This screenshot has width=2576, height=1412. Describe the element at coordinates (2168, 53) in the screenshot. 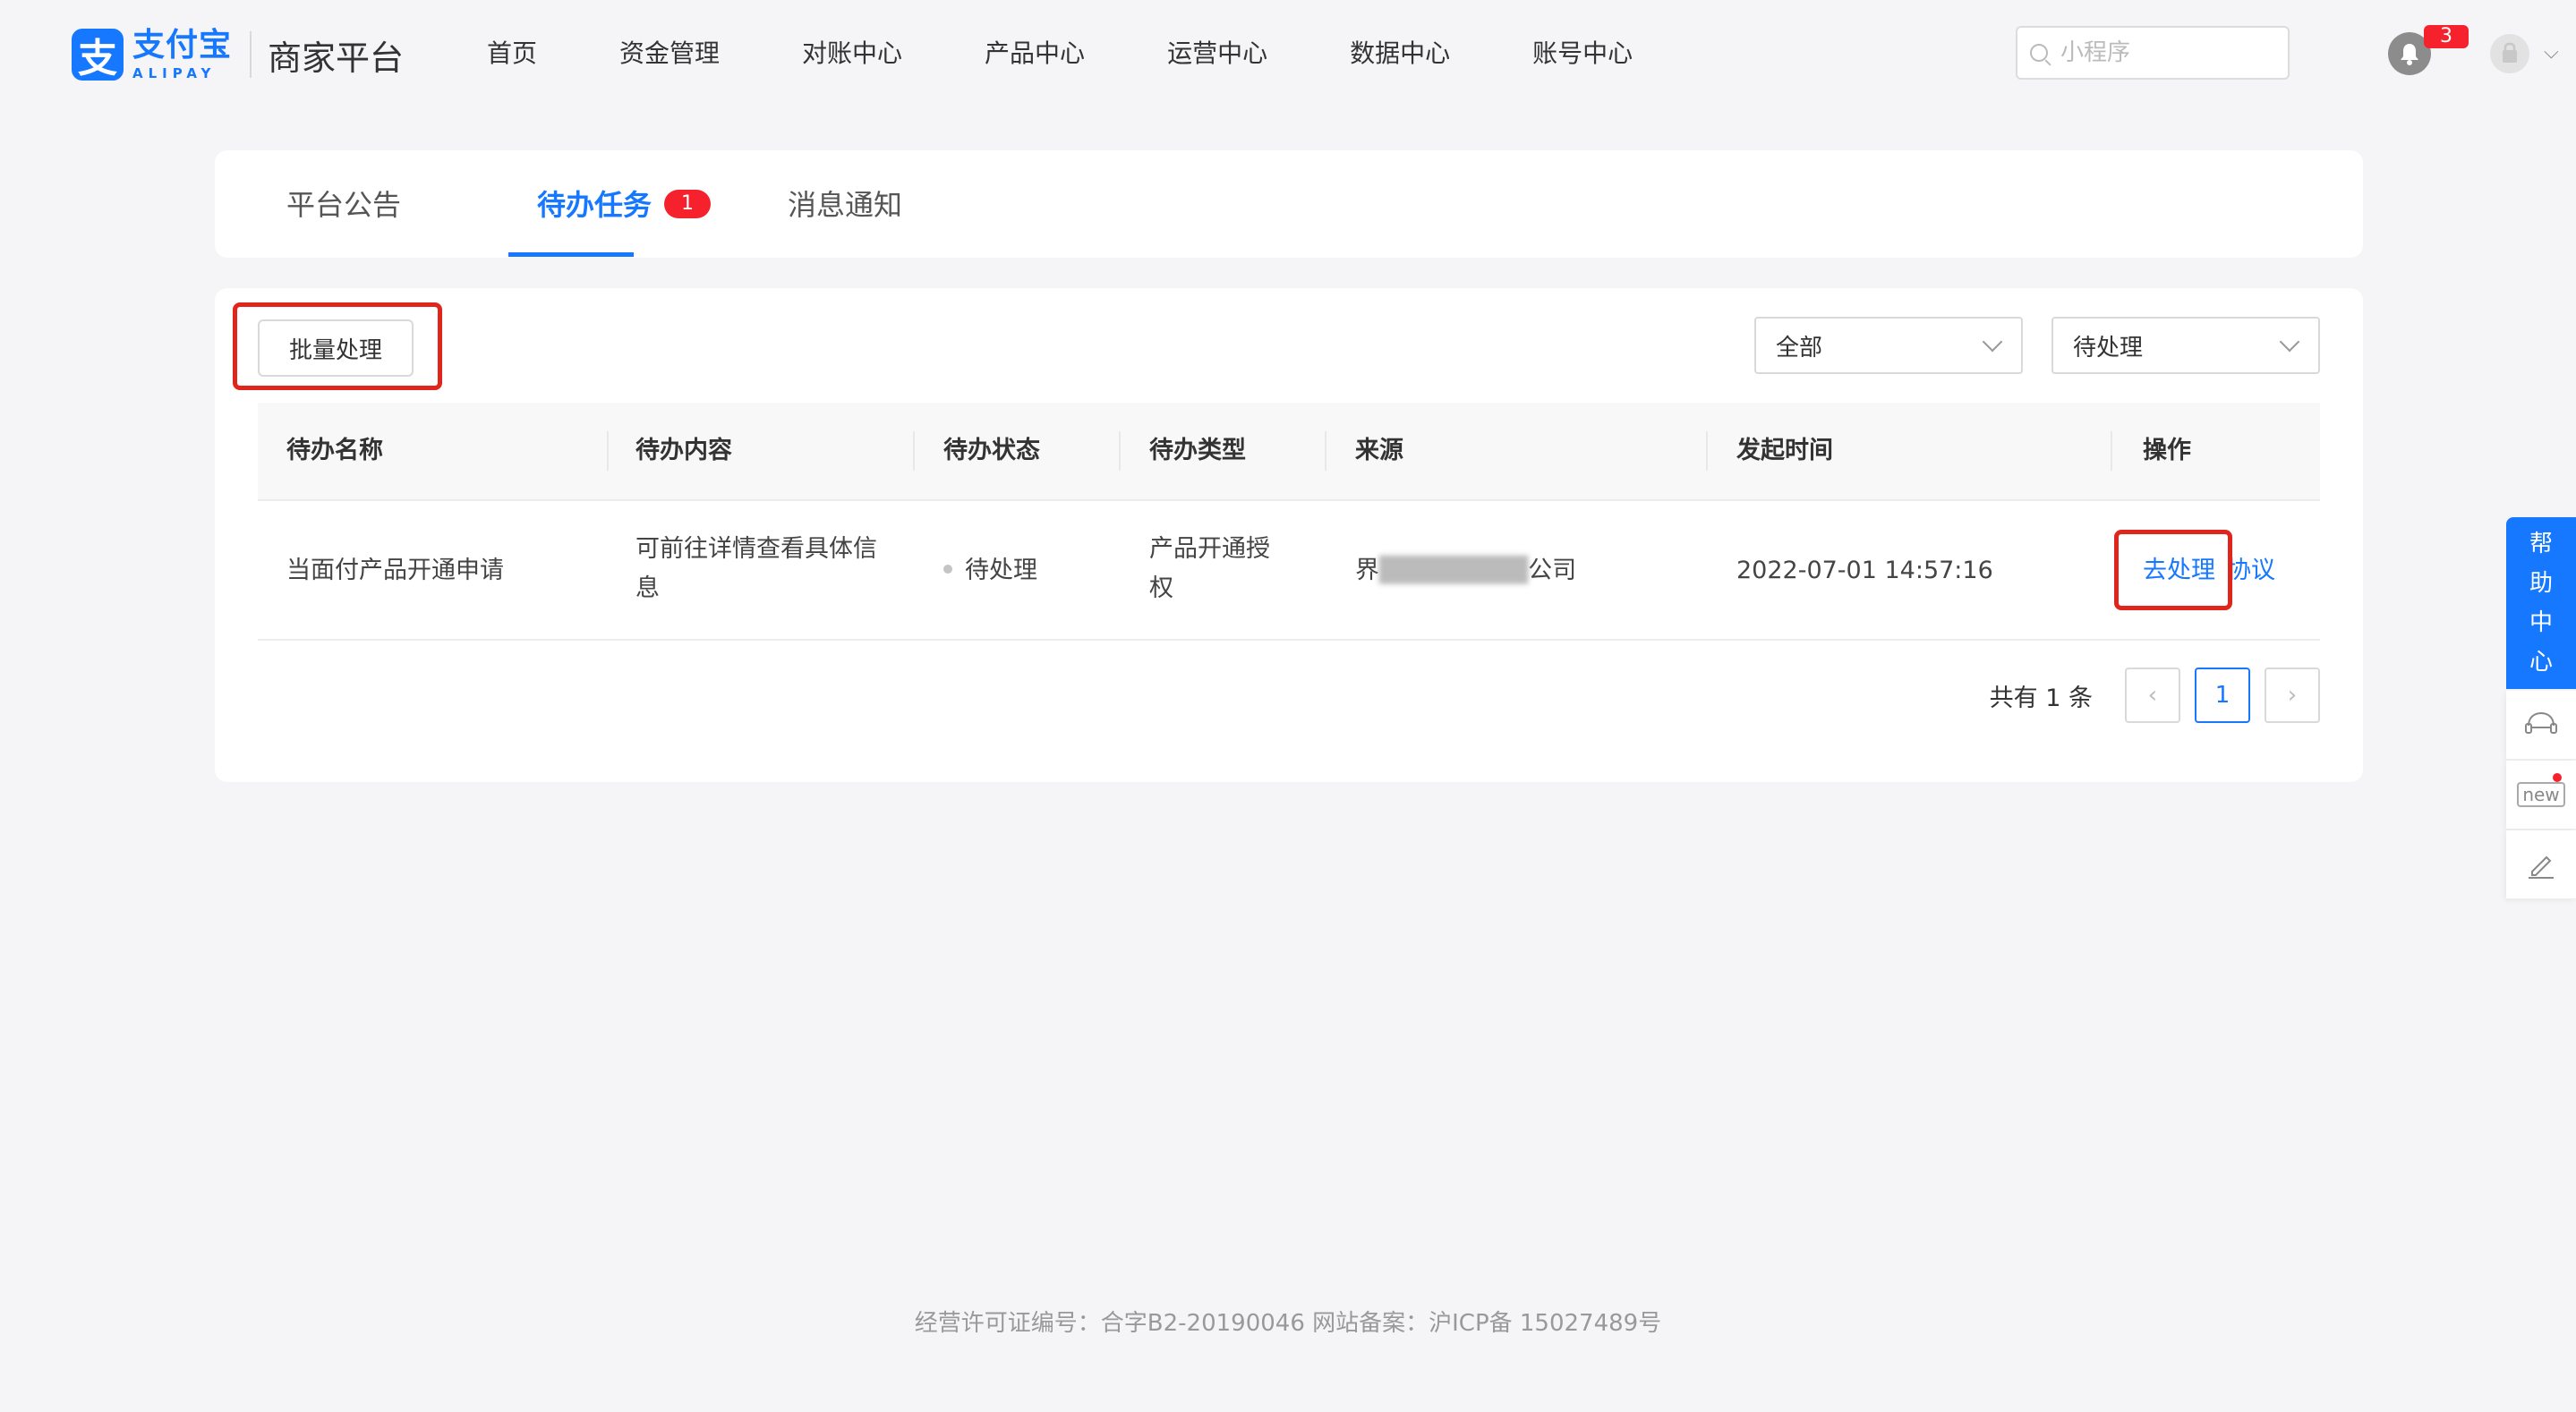

I see `search-input` at that location.